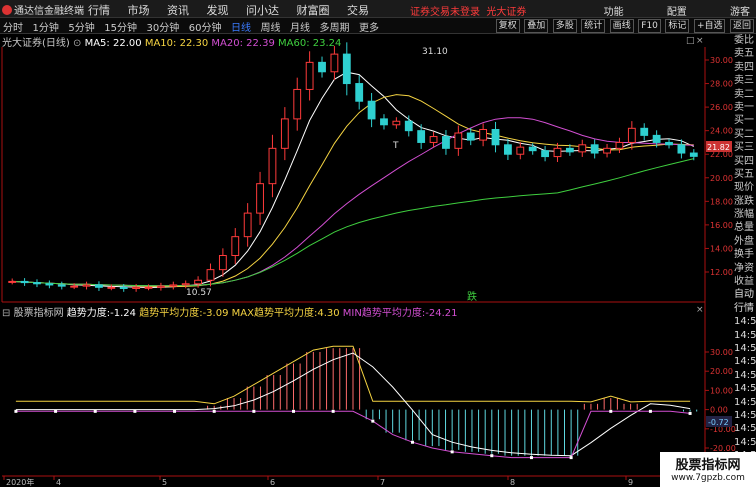  What do you see at coordinates (721, 352) in the screenshot?
I see `ind-tick-label: 30.00` at bounding box center [721, 352].